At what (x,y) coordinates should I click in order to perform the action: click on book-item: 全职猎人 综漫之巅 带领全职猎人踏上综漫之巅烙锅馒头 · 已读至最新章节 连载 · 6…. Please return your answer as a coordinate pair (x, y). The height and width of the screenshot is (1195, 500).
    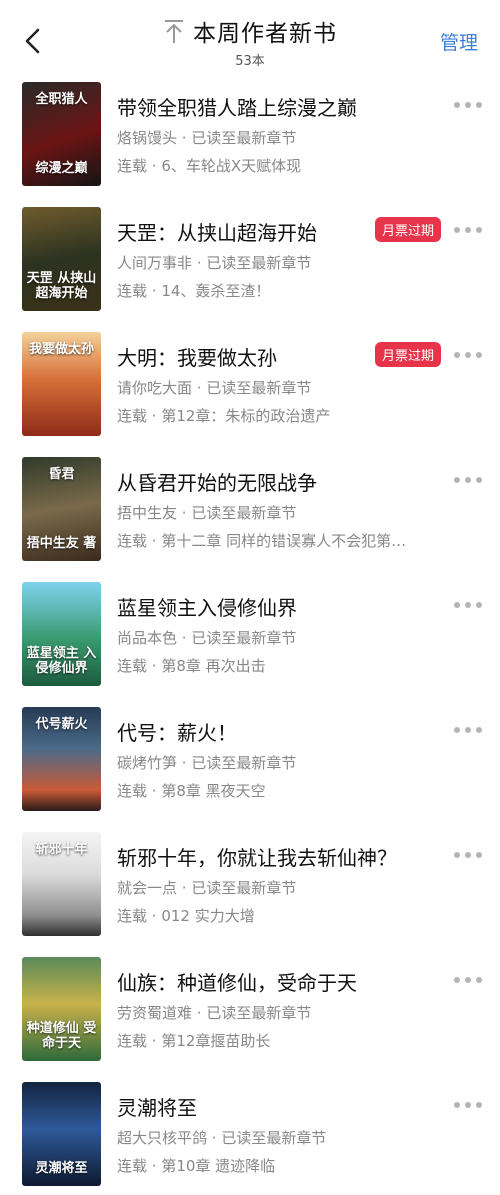
    Looking at the image, I should click on (250, 142).